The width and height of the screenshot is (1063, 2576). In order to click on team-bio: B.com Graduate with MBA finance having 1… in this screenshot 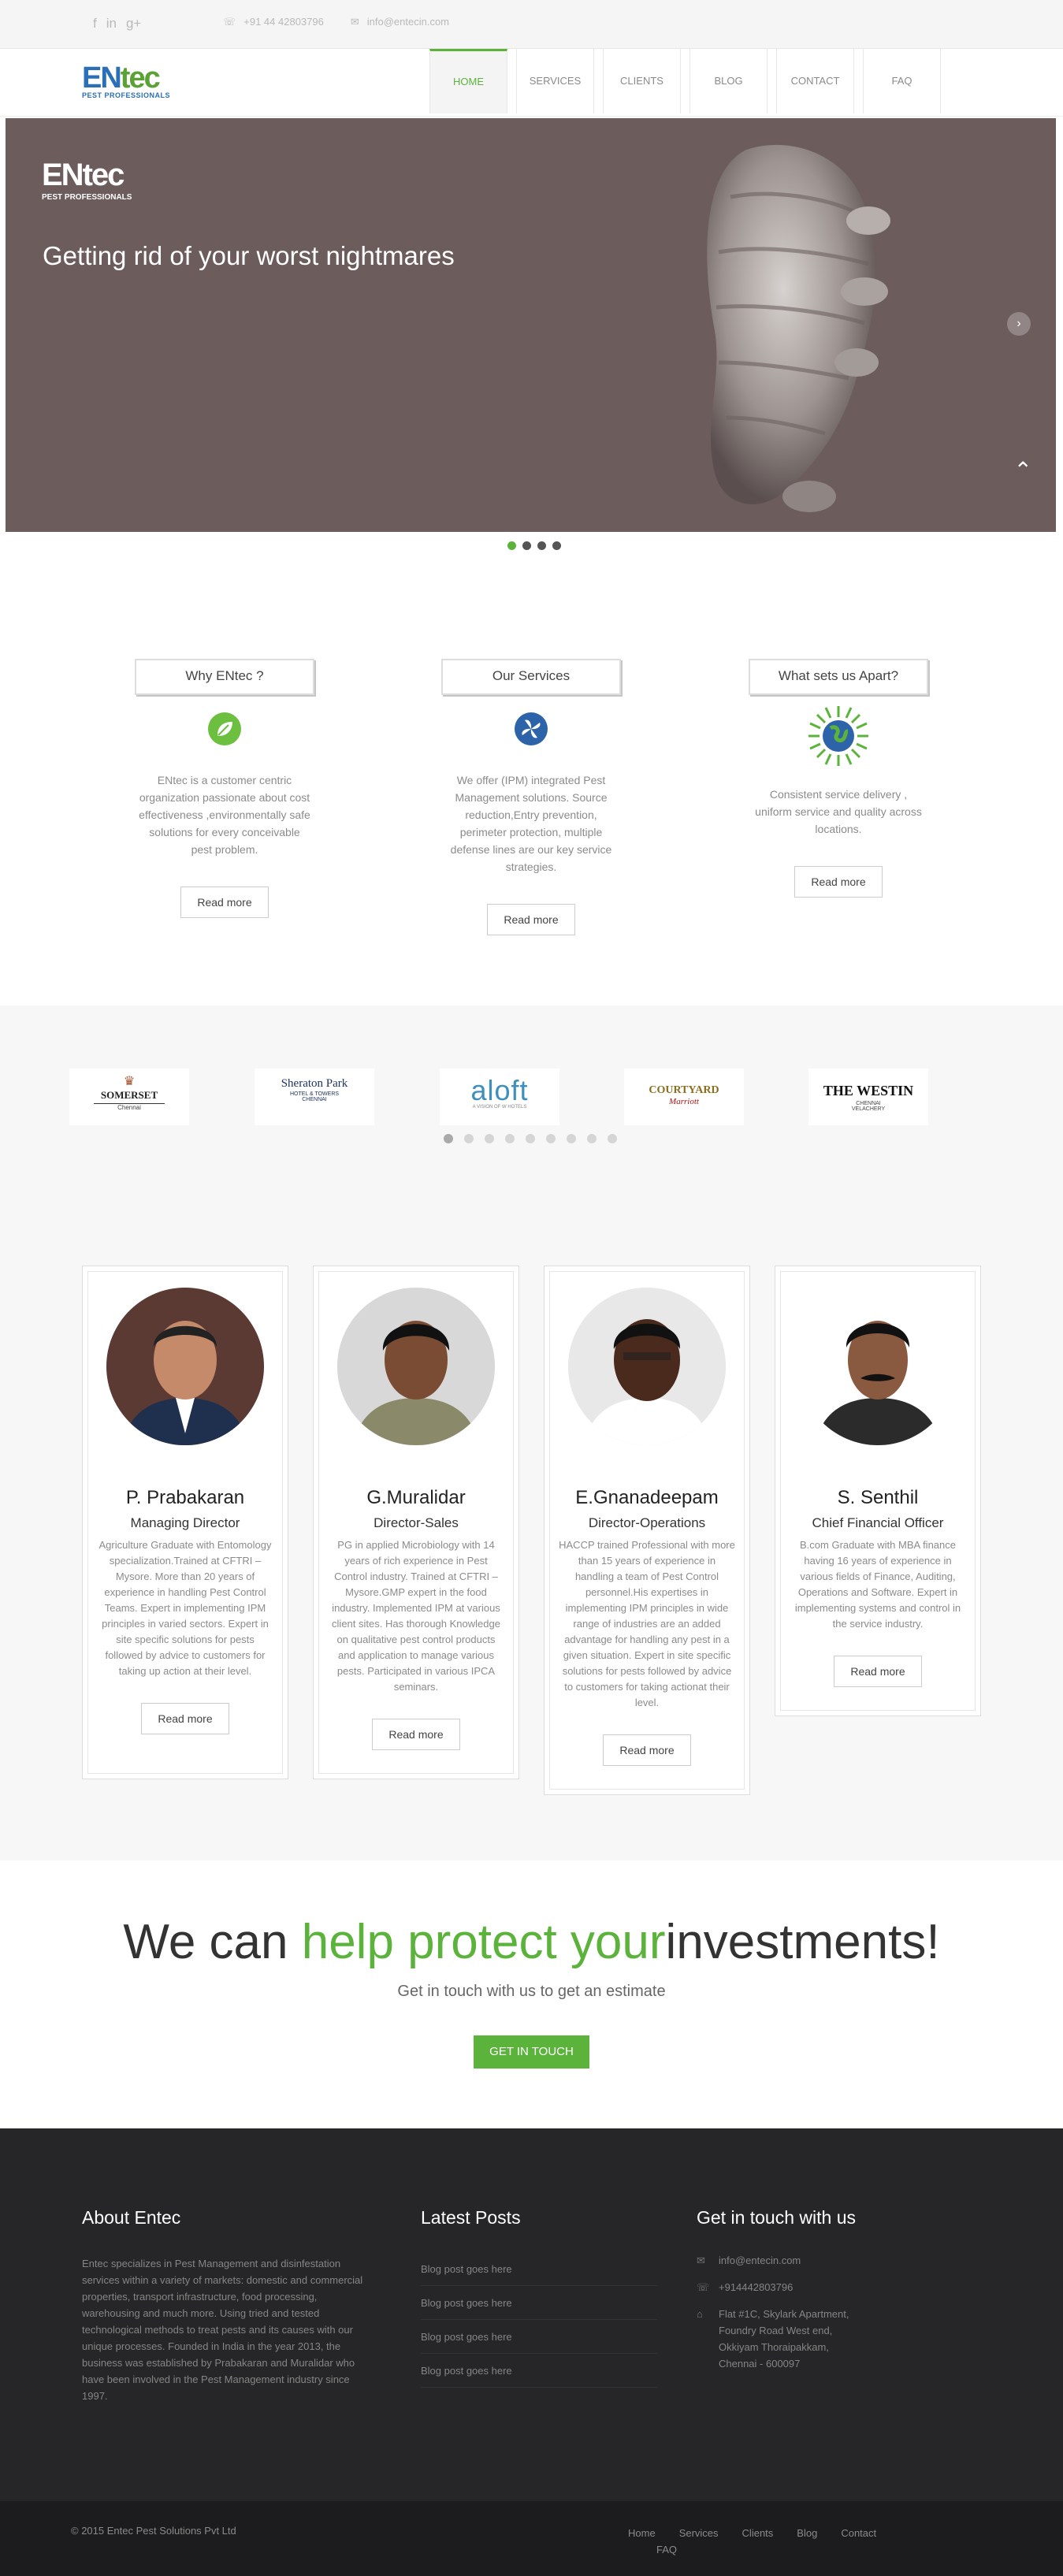, I will do `click(877, 1584)`.